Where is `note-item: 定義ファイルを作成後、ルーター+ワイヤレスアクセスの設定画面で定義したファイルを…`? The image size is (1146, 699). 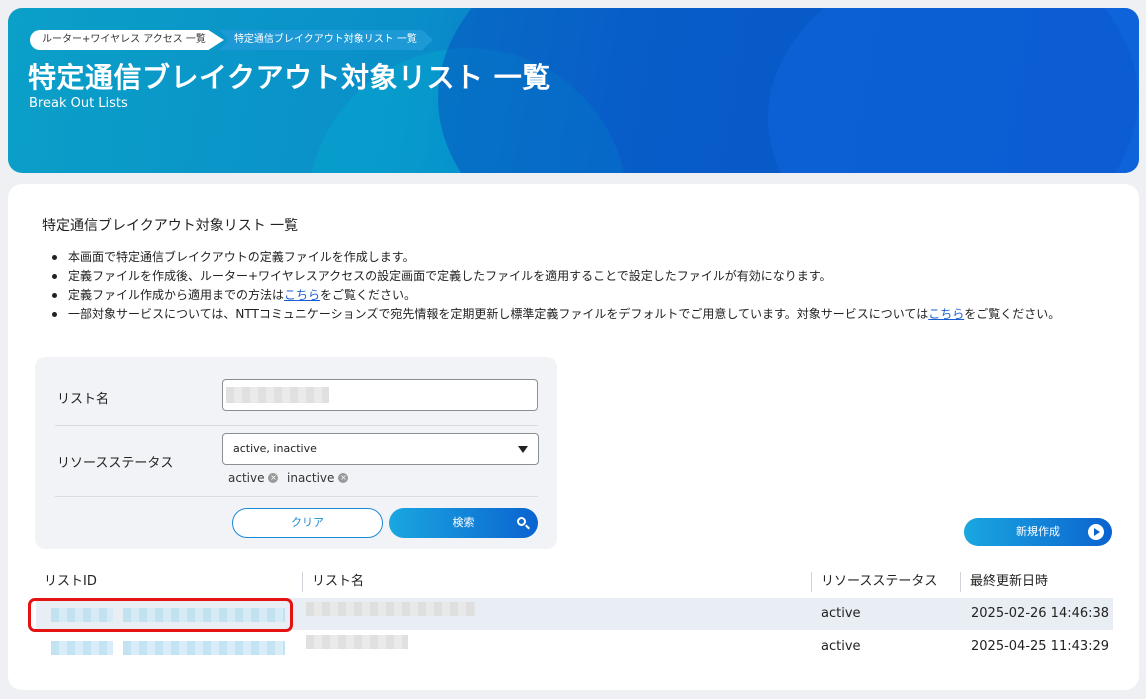
note-item: 定義ファイルを作成後、ルーター+ワイヤレスアクセスの設定画面で定義したファイルを… is located at coordinates (581, 276).